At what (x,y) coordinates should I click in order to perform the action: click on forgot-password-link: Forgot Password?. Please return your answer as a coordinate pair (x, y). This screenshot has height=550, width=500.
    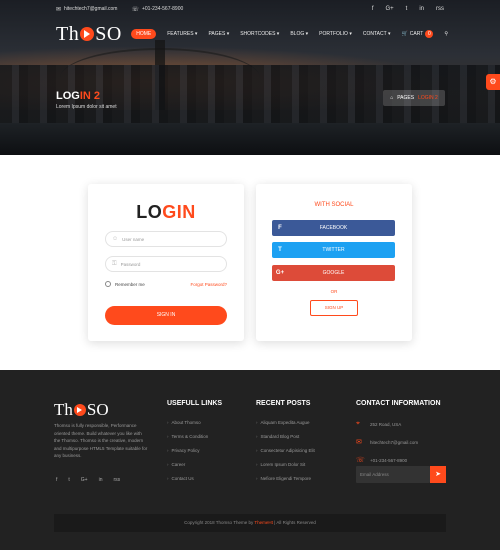
    Looking at the image, I should click on (208, 284).